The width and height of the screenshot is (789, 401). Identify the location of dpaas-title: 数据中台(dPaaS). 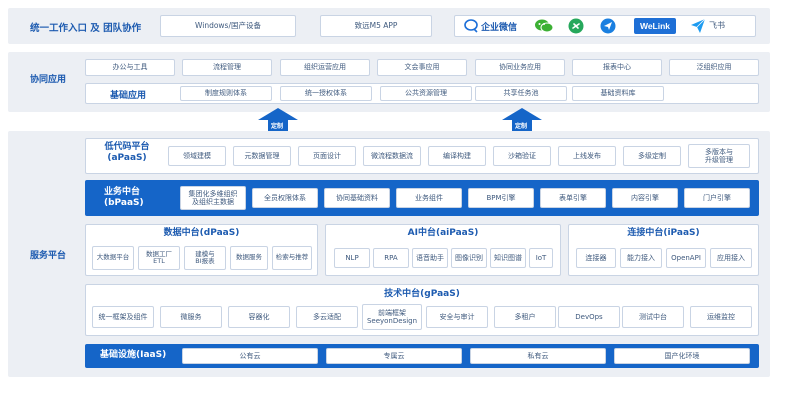
(201, 233).